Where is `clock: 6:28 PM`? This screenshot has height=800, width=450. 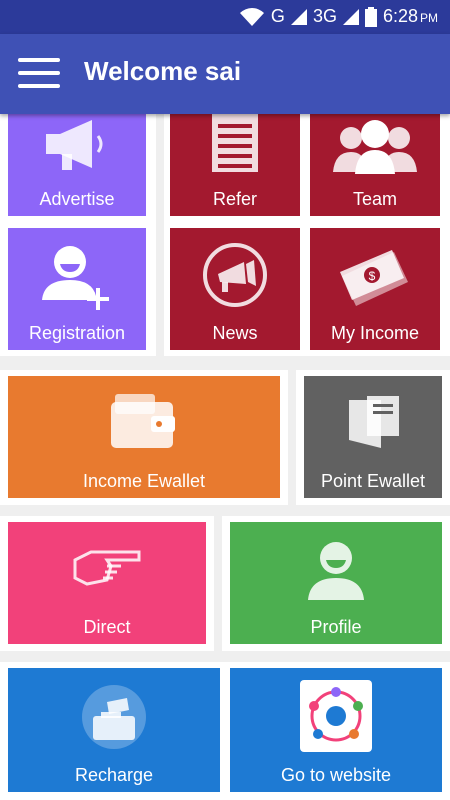 clock: 6:28 PM is located at coordinates (410, 16).